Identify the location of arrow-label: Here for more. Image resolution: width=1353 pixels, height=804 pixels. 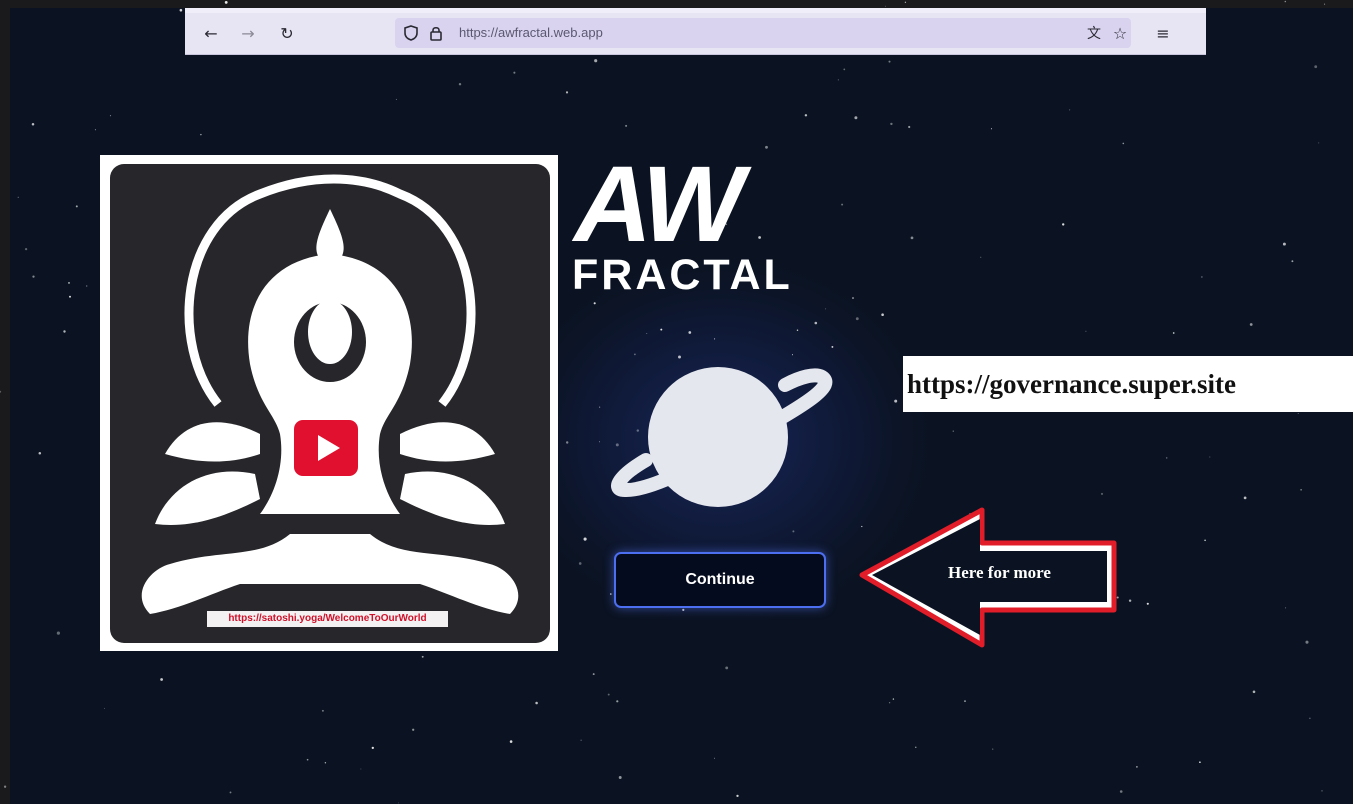
(999, 572).